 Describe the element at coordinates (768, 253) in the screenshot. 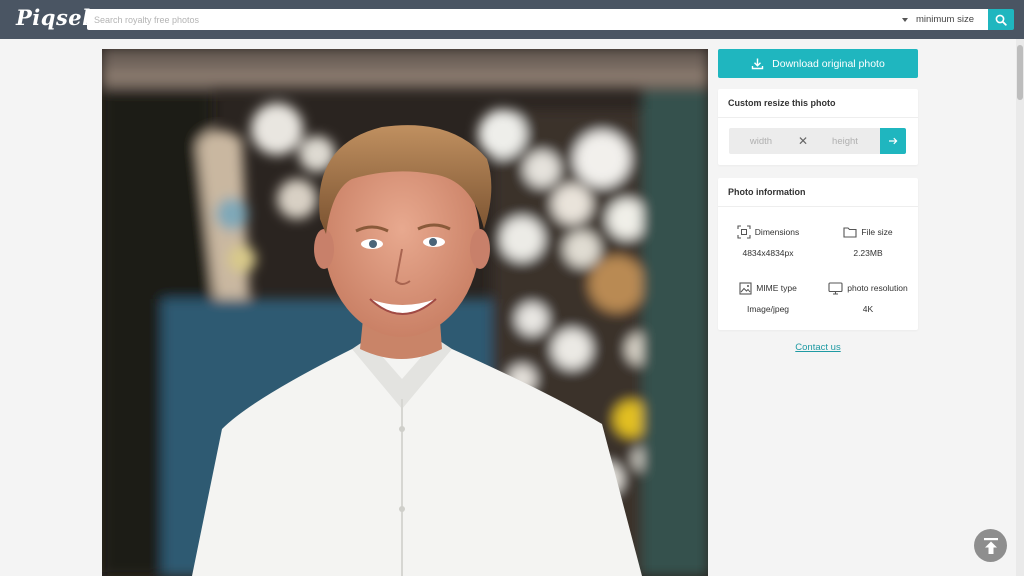

I see `dimensions-value: 4834x4834px` at that location.